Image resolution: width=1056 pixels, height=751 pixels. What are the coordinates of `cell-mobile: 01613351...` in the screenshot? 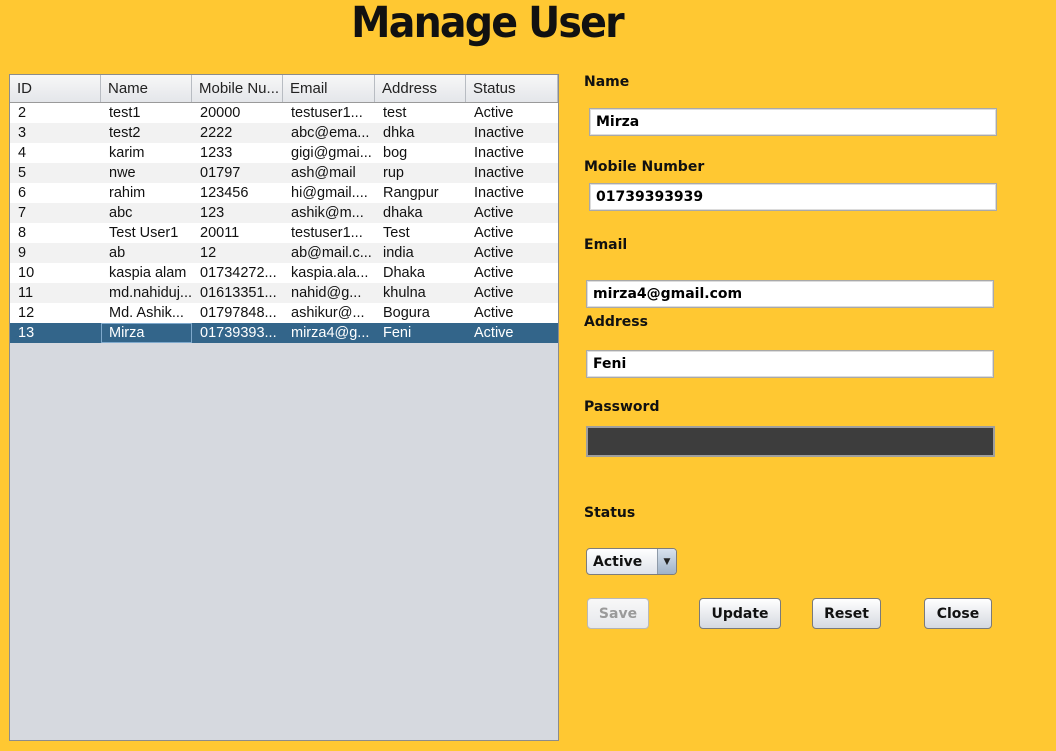 It's located at (237, 293).